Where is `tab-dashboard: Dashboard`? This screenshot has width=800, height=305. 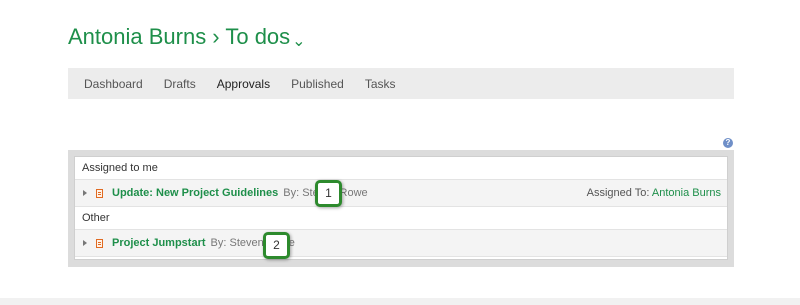 tab-dashboard: Dashboard is located at coordinates (113, 84).